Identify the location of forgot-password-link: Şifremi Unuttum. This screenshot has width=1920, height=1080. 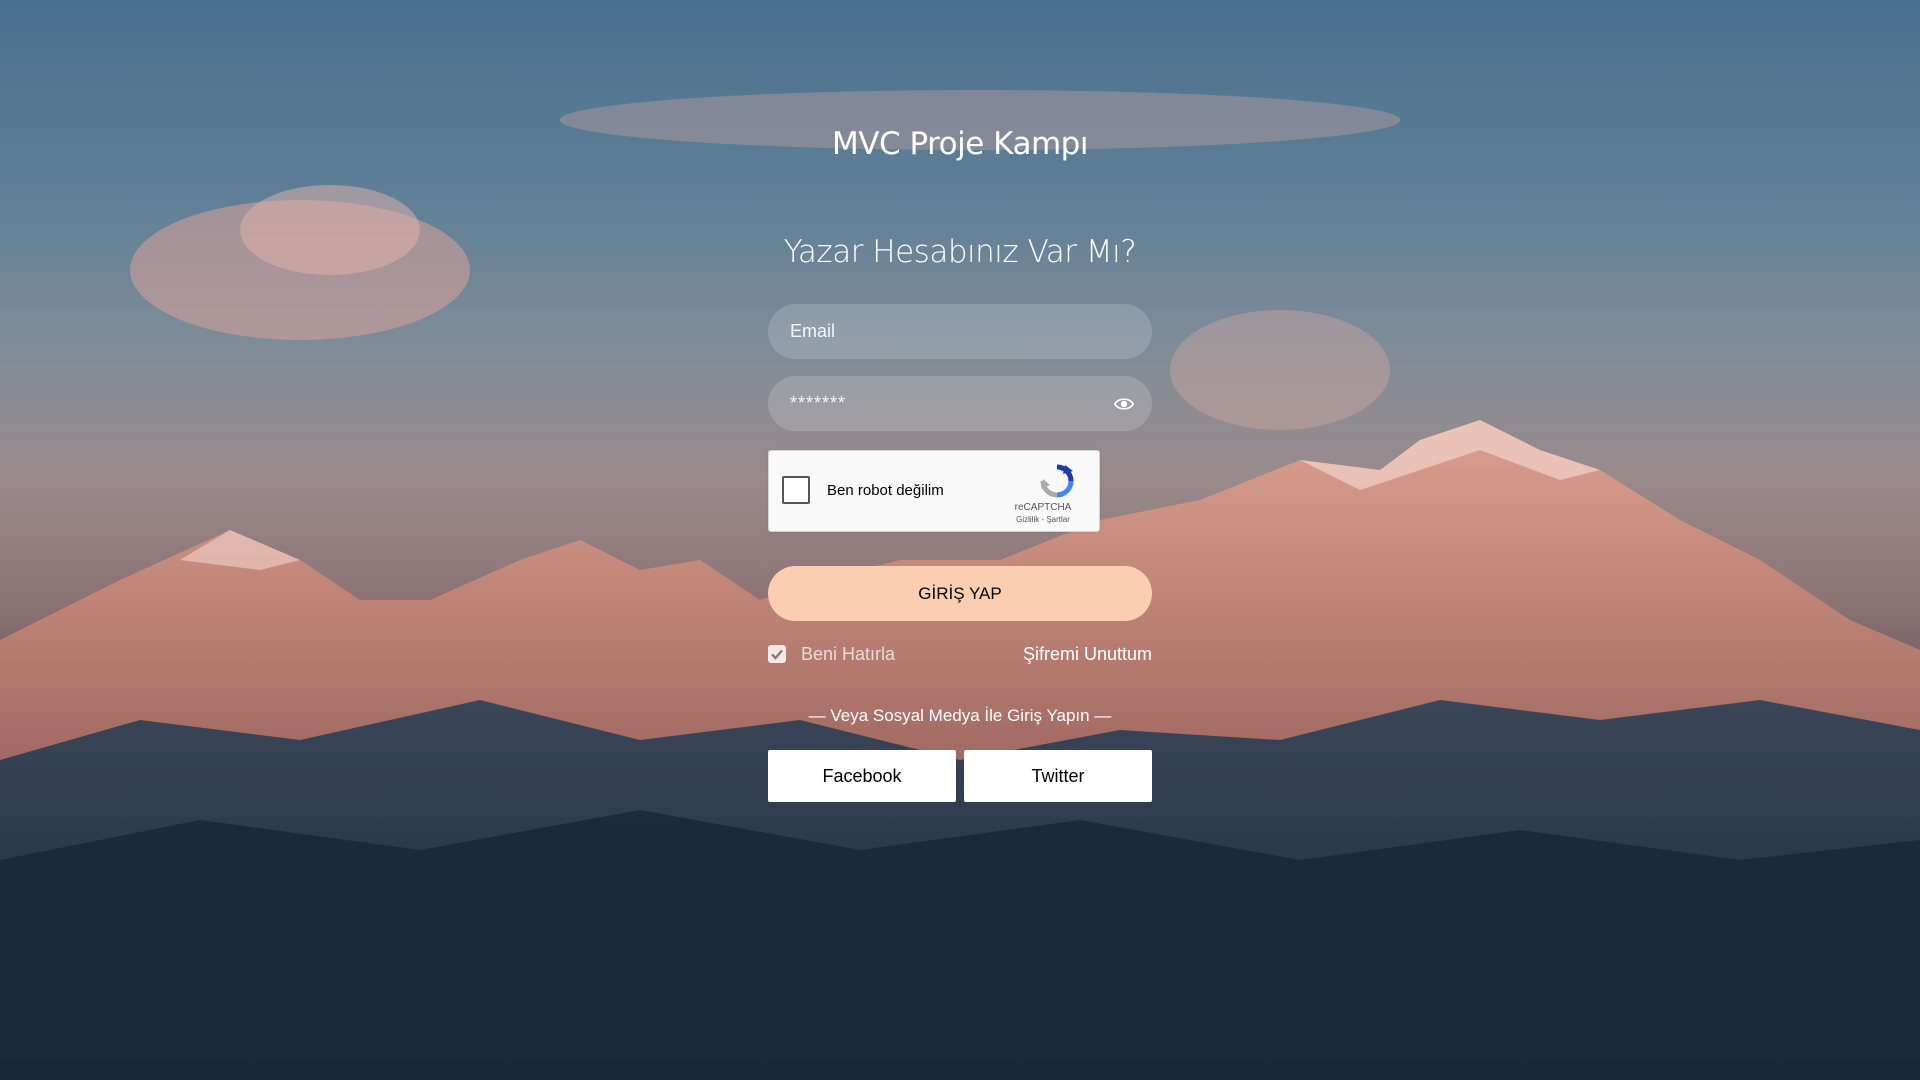
(1087, 654).